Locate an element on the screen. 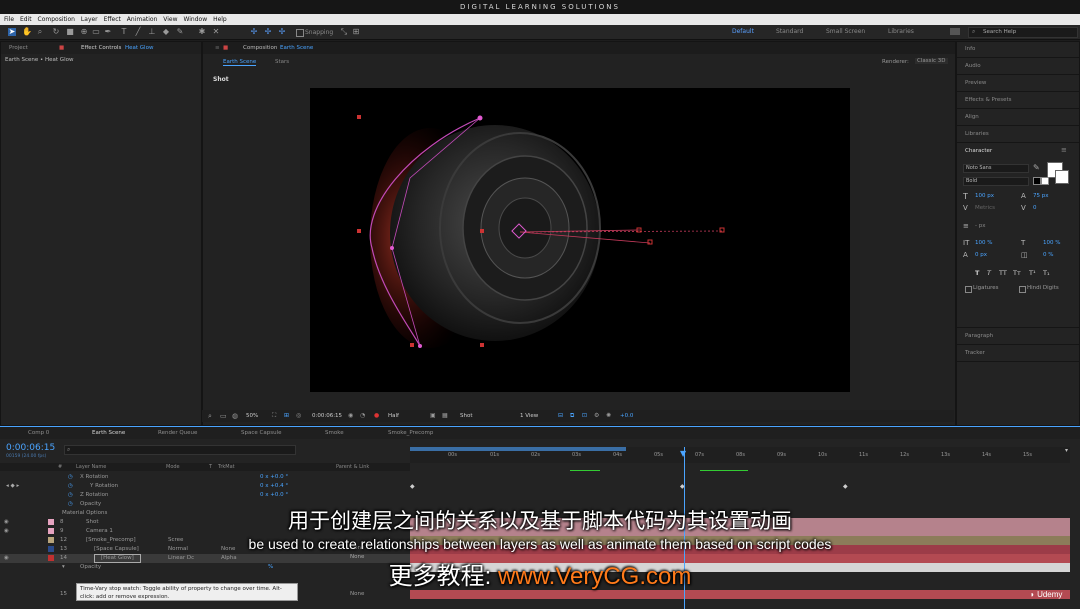  workspace-default: Default is located at coordinates (743, 31).